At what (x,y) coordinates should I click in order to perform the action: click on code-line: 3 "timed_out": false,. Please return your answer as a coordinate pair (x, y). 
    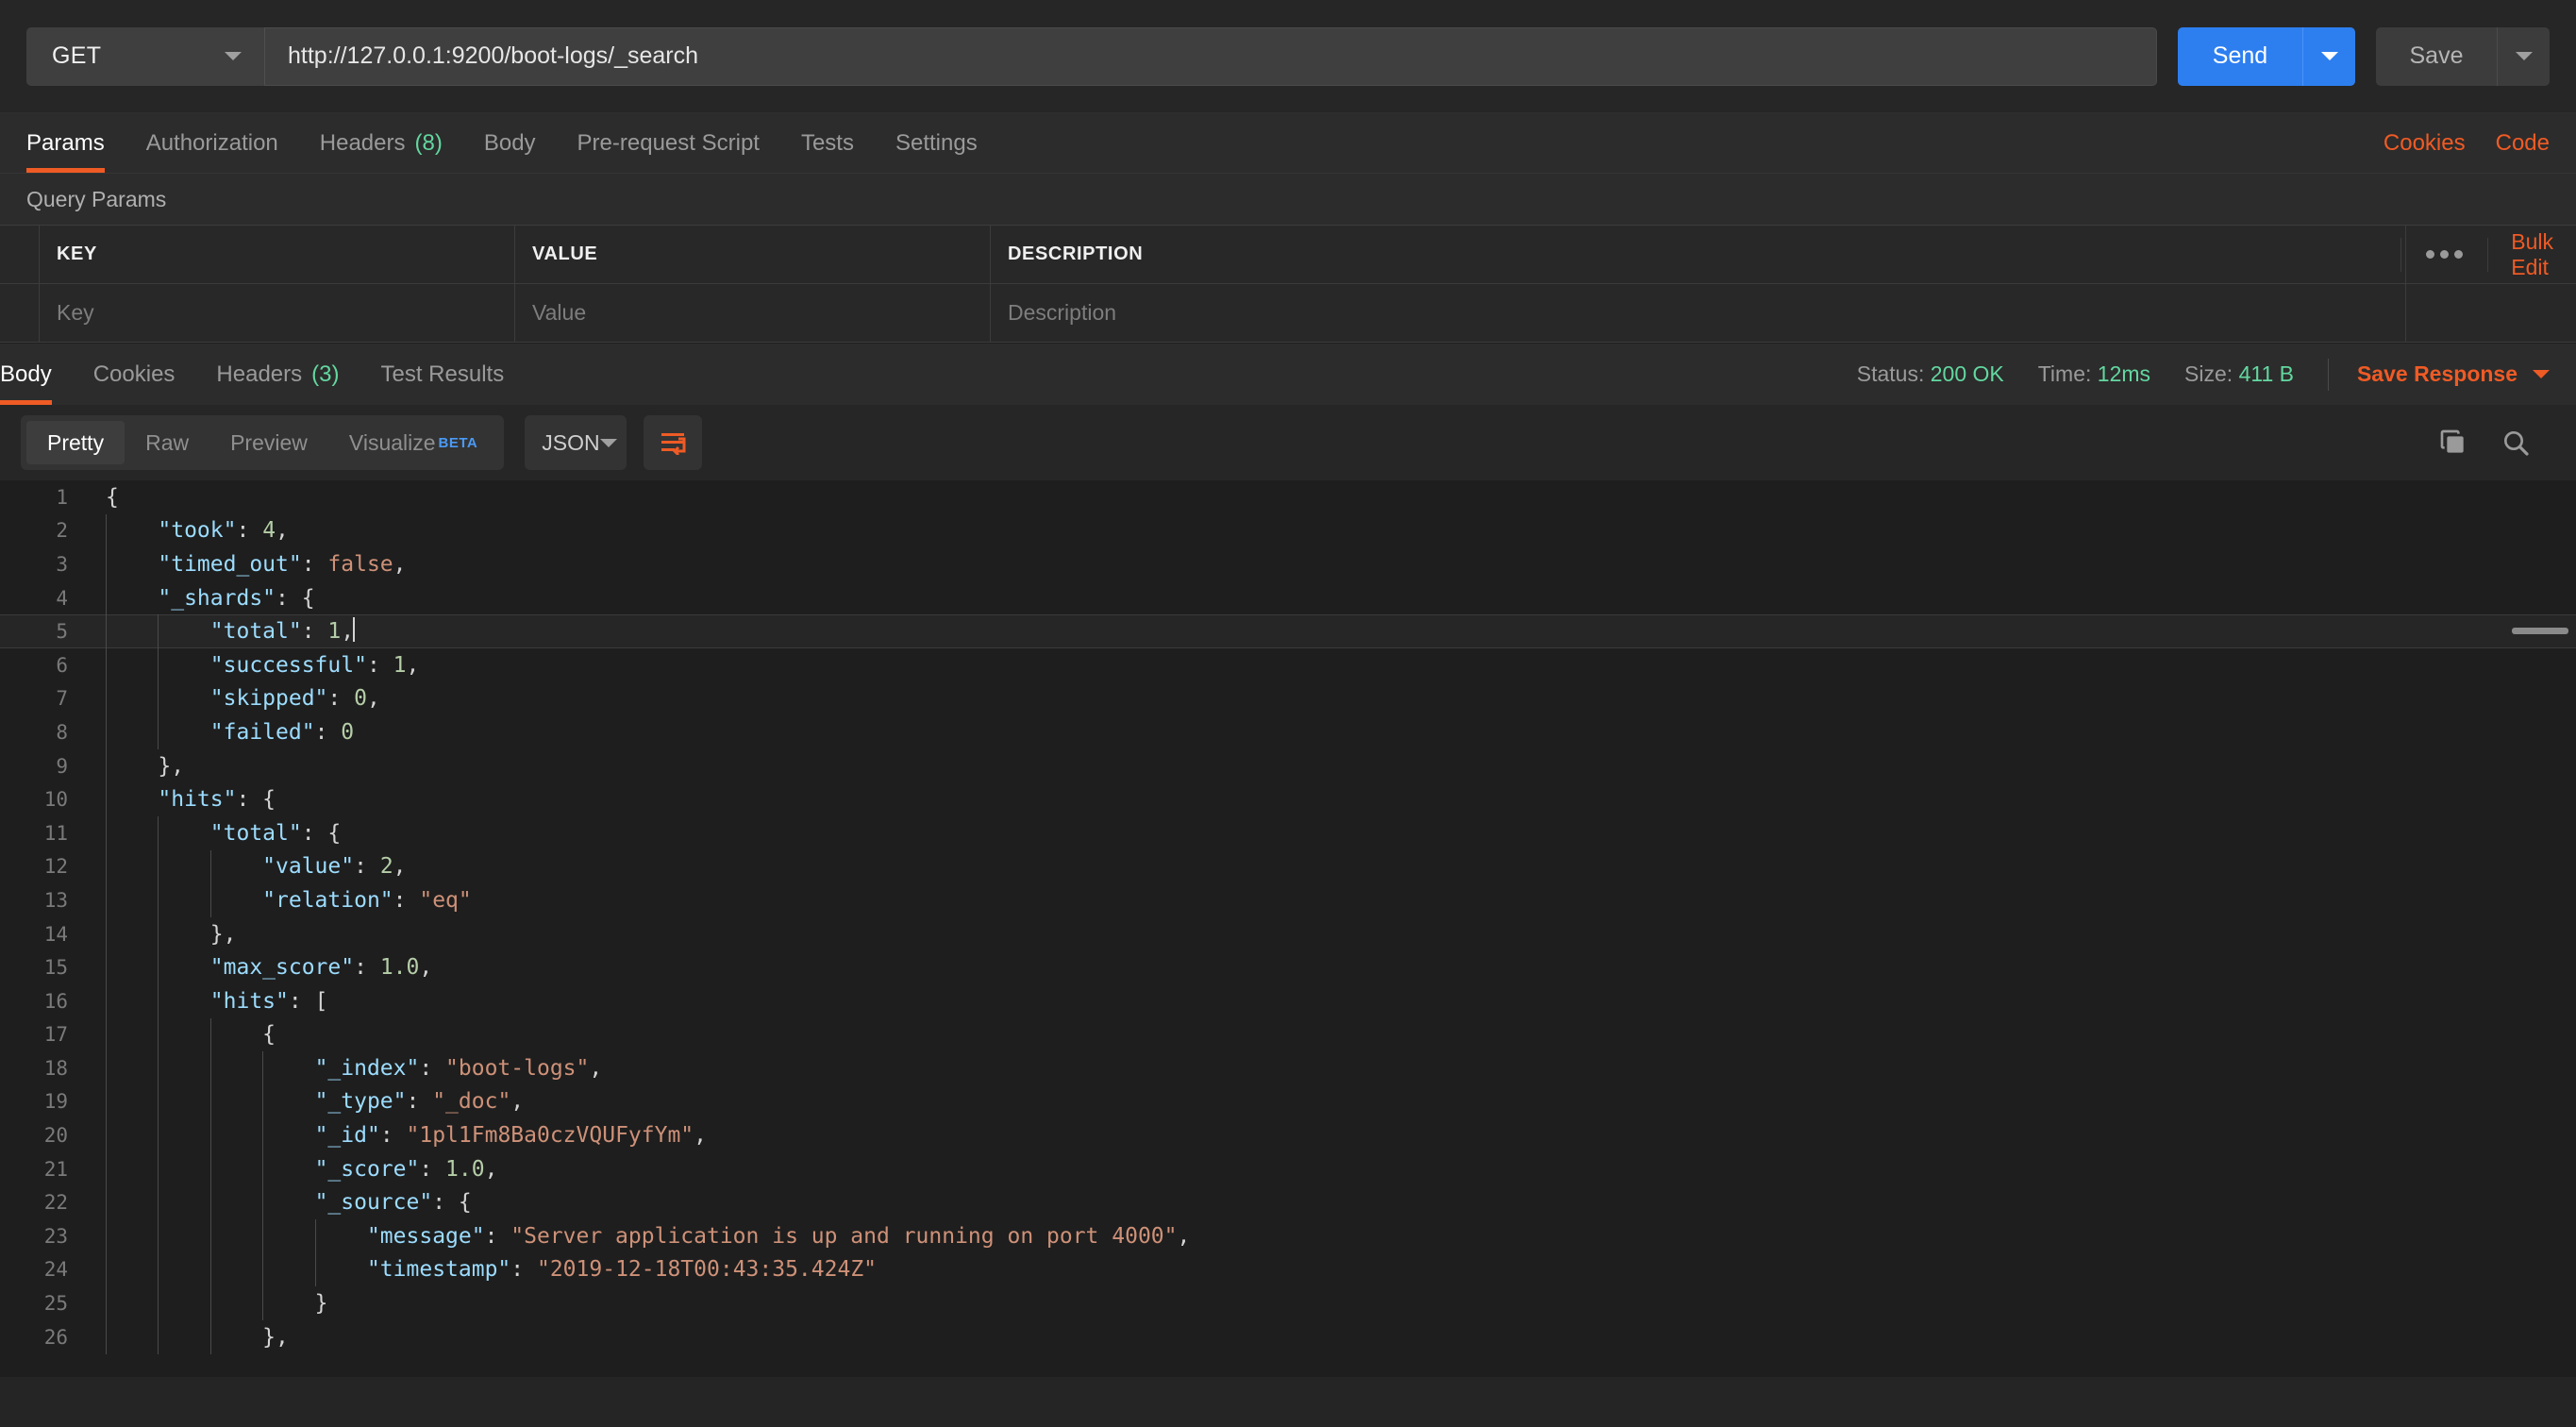
    Looking at the image, I should click on (1288, 564).